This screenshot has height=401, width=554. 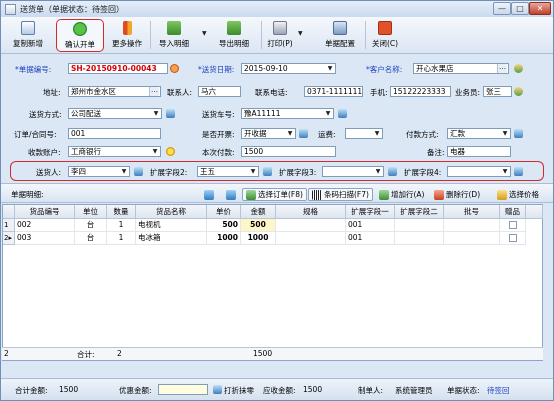 I want to click on refresh-icon, so click(x=174, y=68).